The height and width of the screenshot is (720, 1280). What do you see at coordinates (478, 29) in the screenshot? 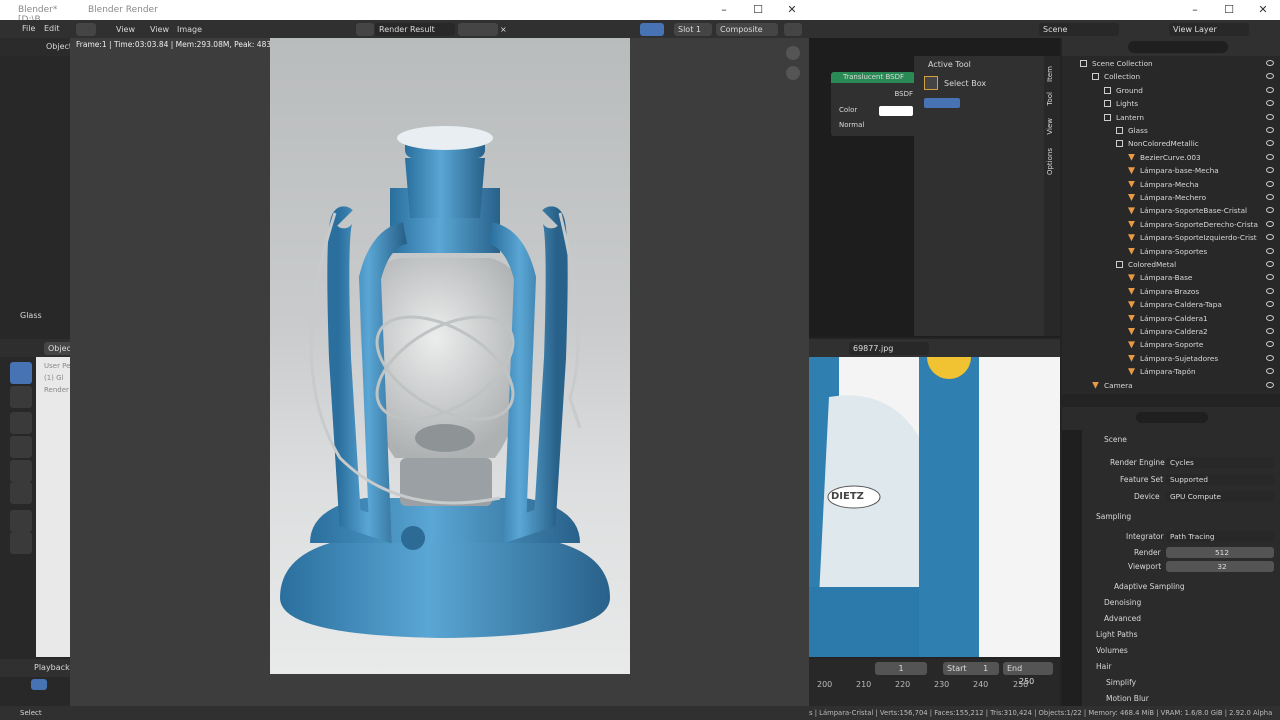
I see `new-image-icon` at bounding box center [478, 29].